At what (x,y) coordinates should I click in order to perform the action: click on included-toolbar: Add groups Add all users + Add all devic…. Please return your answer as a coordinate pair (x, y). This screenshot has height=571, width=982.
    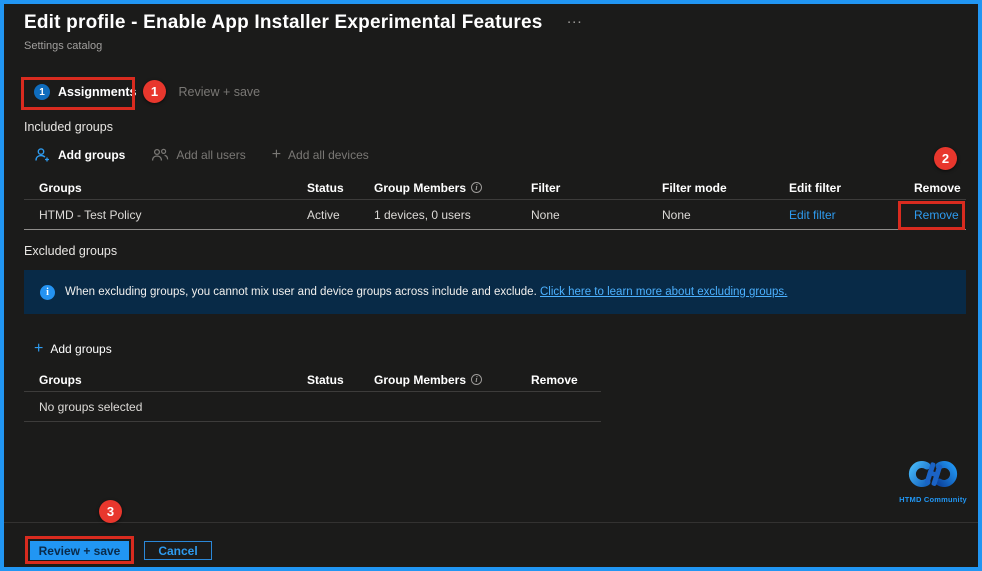
    Looking at the image, I should click on (201, 155).